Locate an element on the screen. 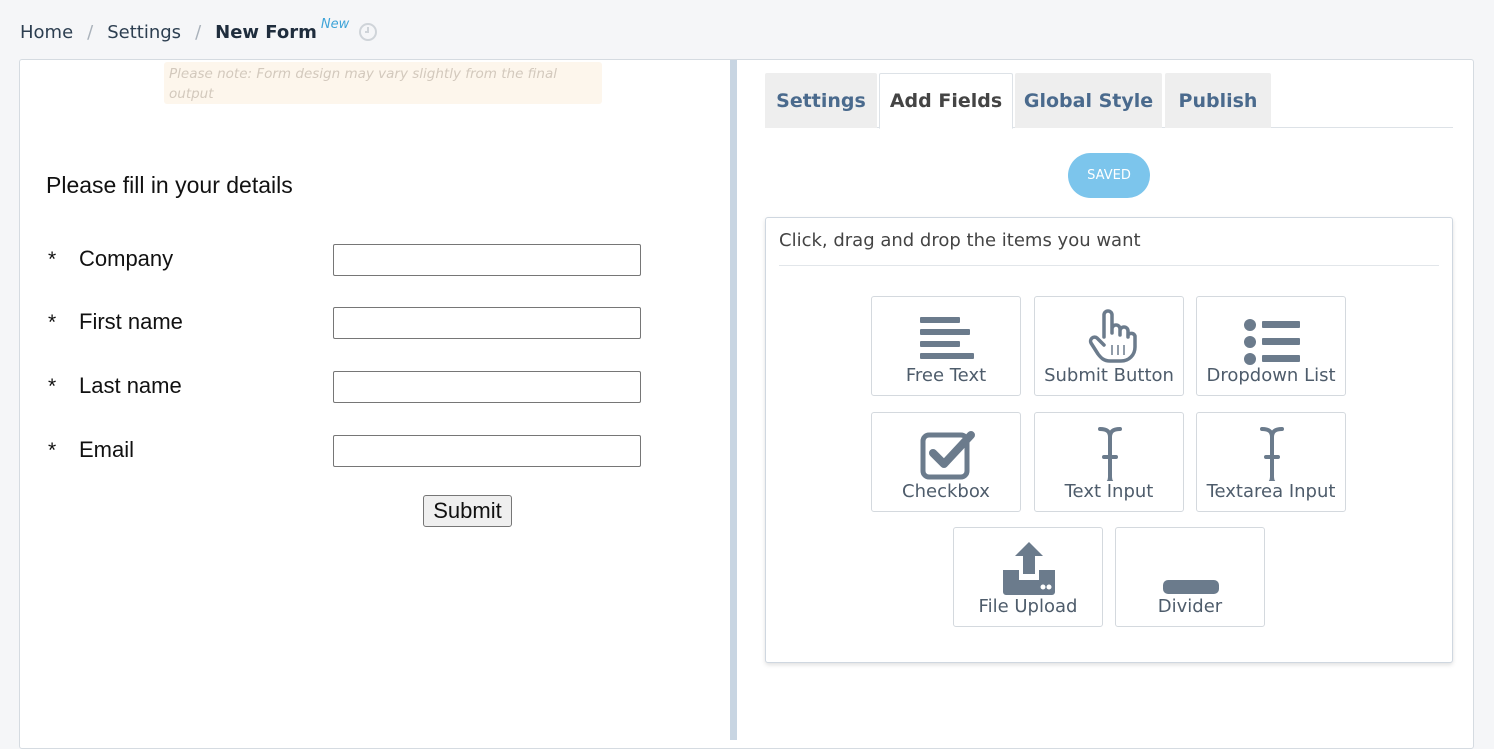 The image size is (1494, 749). field-tile-textarea-input: Textarea Input is located at coordinates (1271, 462).